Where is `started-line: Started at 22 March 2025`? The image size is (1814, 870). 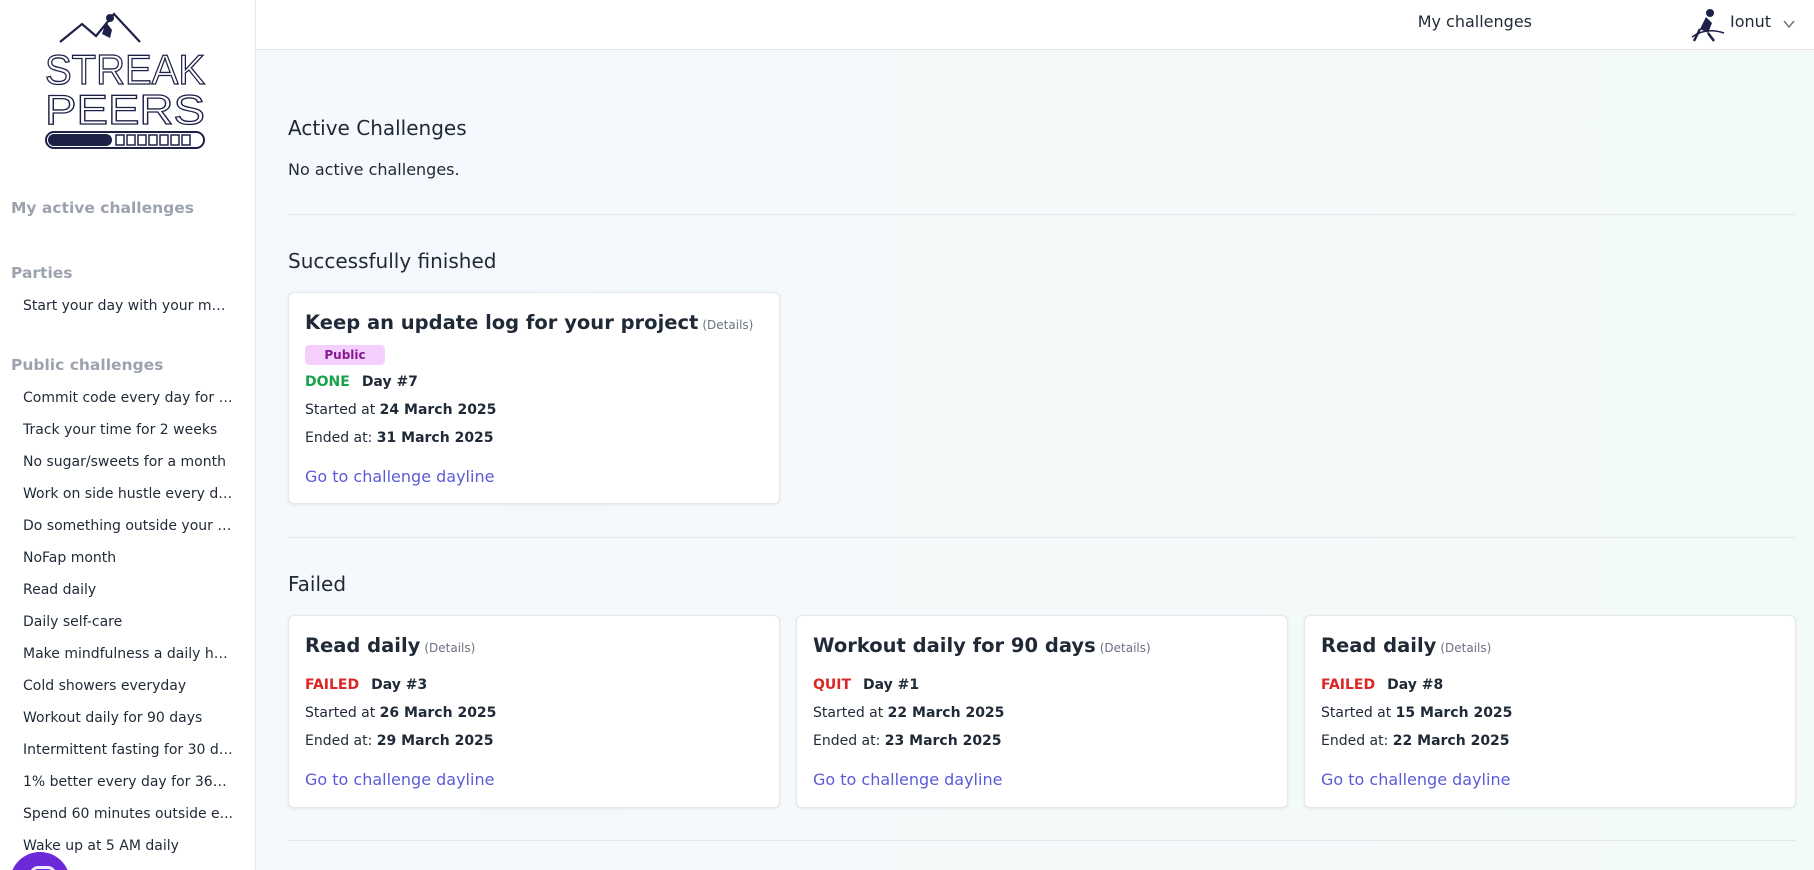
started-line: Started at 22 March 2025 is located at coordinates (908, 713).